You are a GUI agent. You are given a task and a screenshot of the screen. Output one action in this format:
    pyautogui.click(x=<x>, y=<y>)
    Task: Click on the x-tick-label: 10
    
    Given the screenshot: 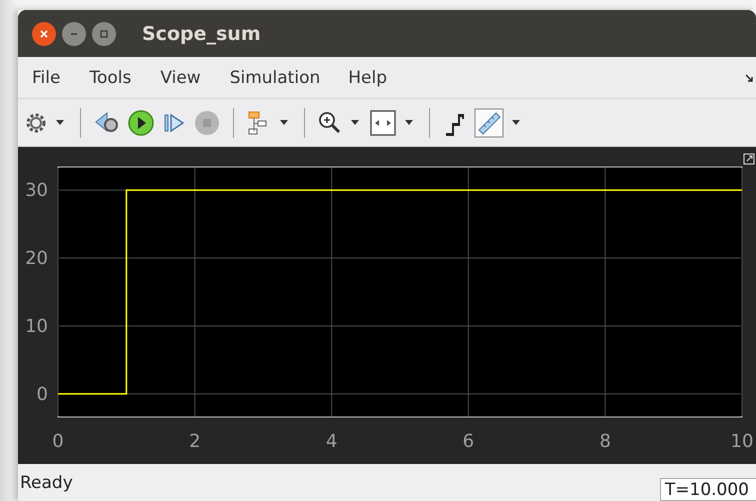 What is the action you would take?
    pyautogui.click(x=742, y=441)
    